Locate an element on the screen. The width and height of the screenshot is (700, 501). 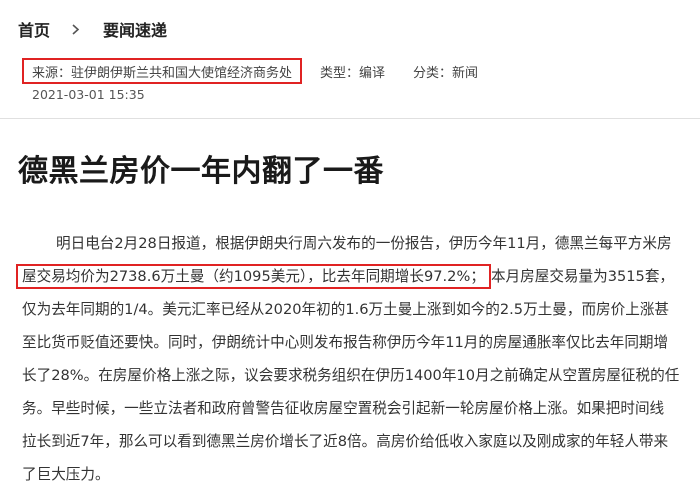
breadcrumb-home-link: 首页 is located at coordinates (34, 29).